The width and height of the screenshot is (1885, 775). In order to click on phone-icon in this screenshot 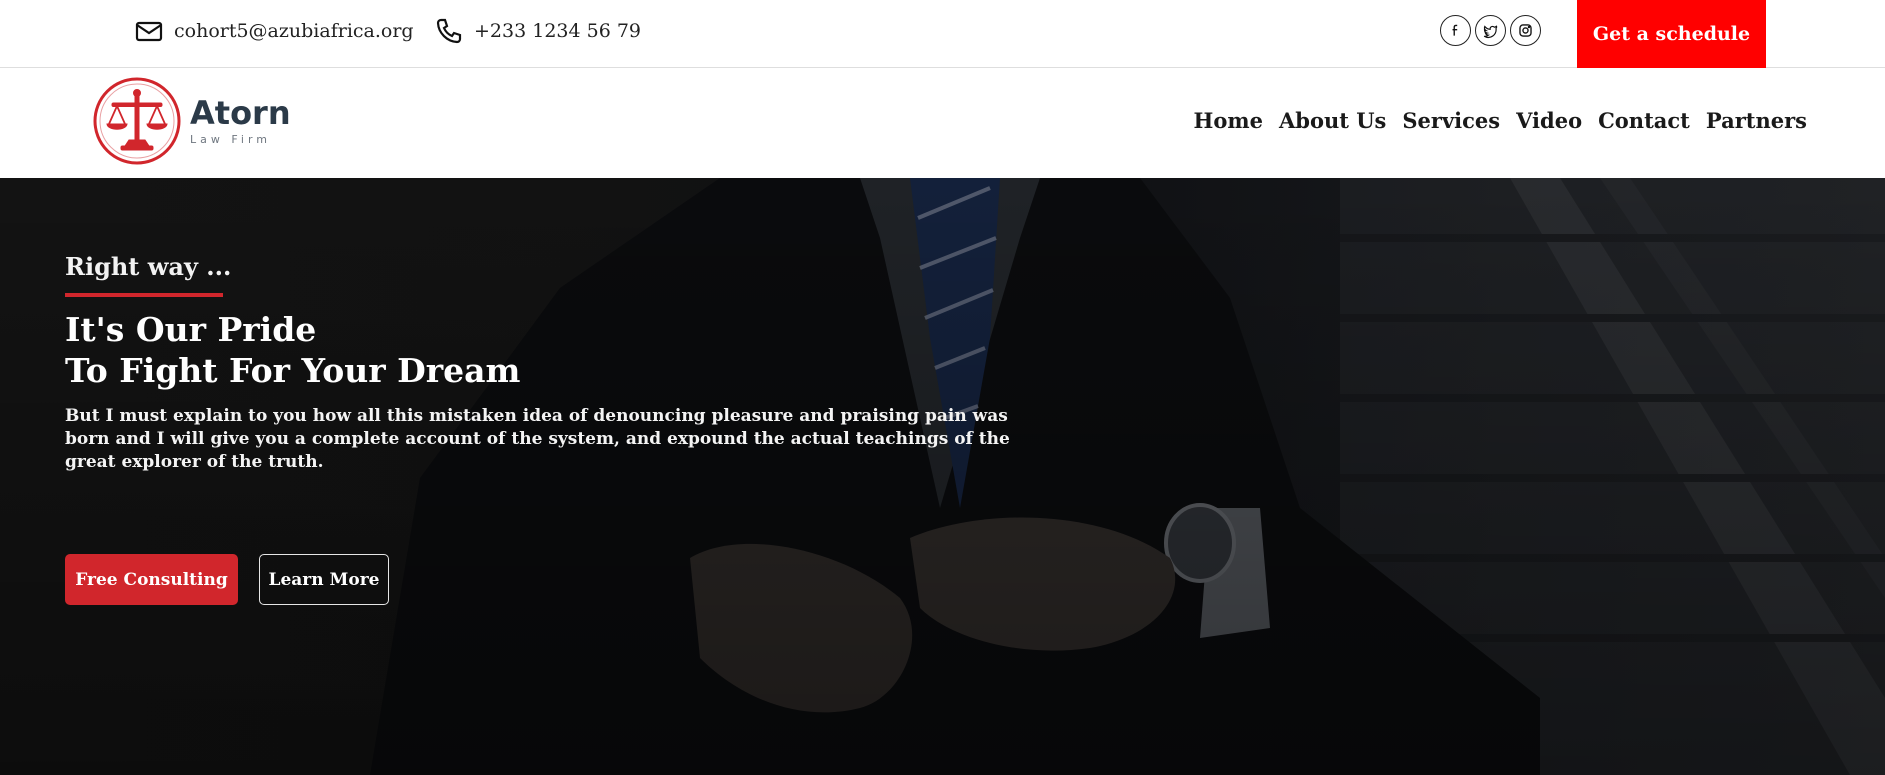, I will do `click(449, 31)`.